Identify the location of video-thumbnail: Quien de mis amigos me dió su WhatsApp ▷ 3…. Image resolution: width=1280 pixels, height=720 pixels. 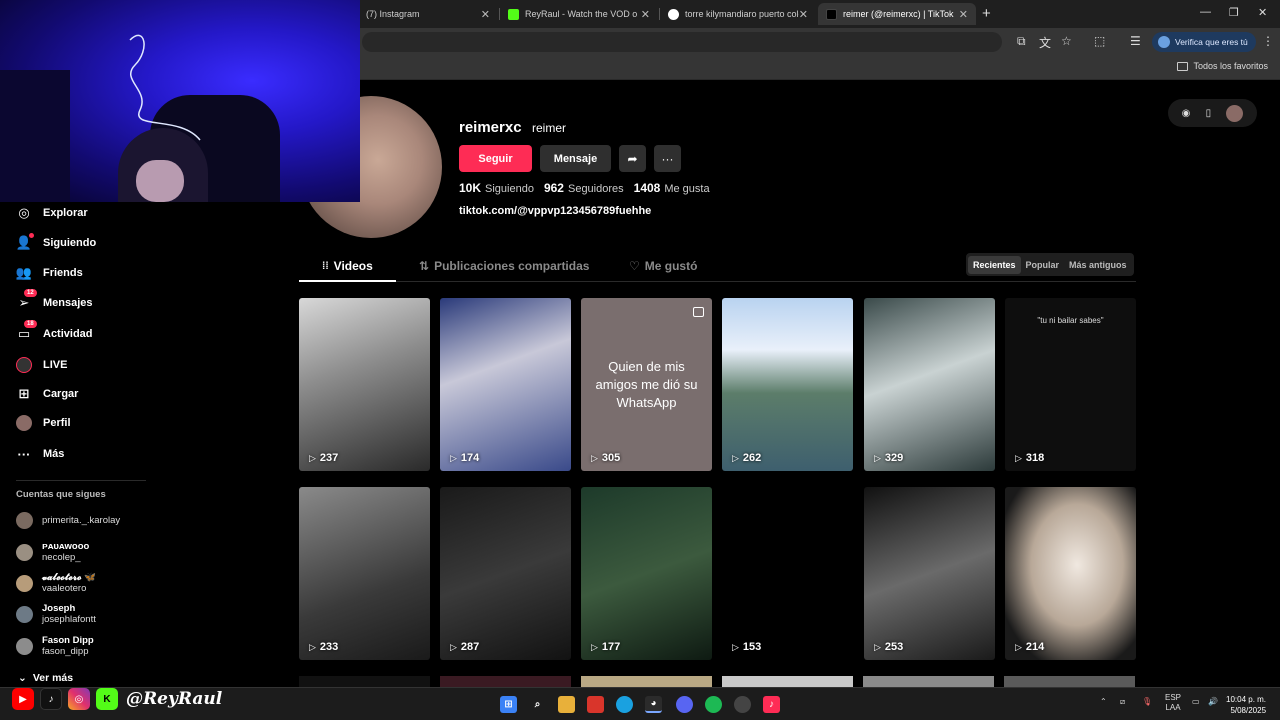
(646, 384).